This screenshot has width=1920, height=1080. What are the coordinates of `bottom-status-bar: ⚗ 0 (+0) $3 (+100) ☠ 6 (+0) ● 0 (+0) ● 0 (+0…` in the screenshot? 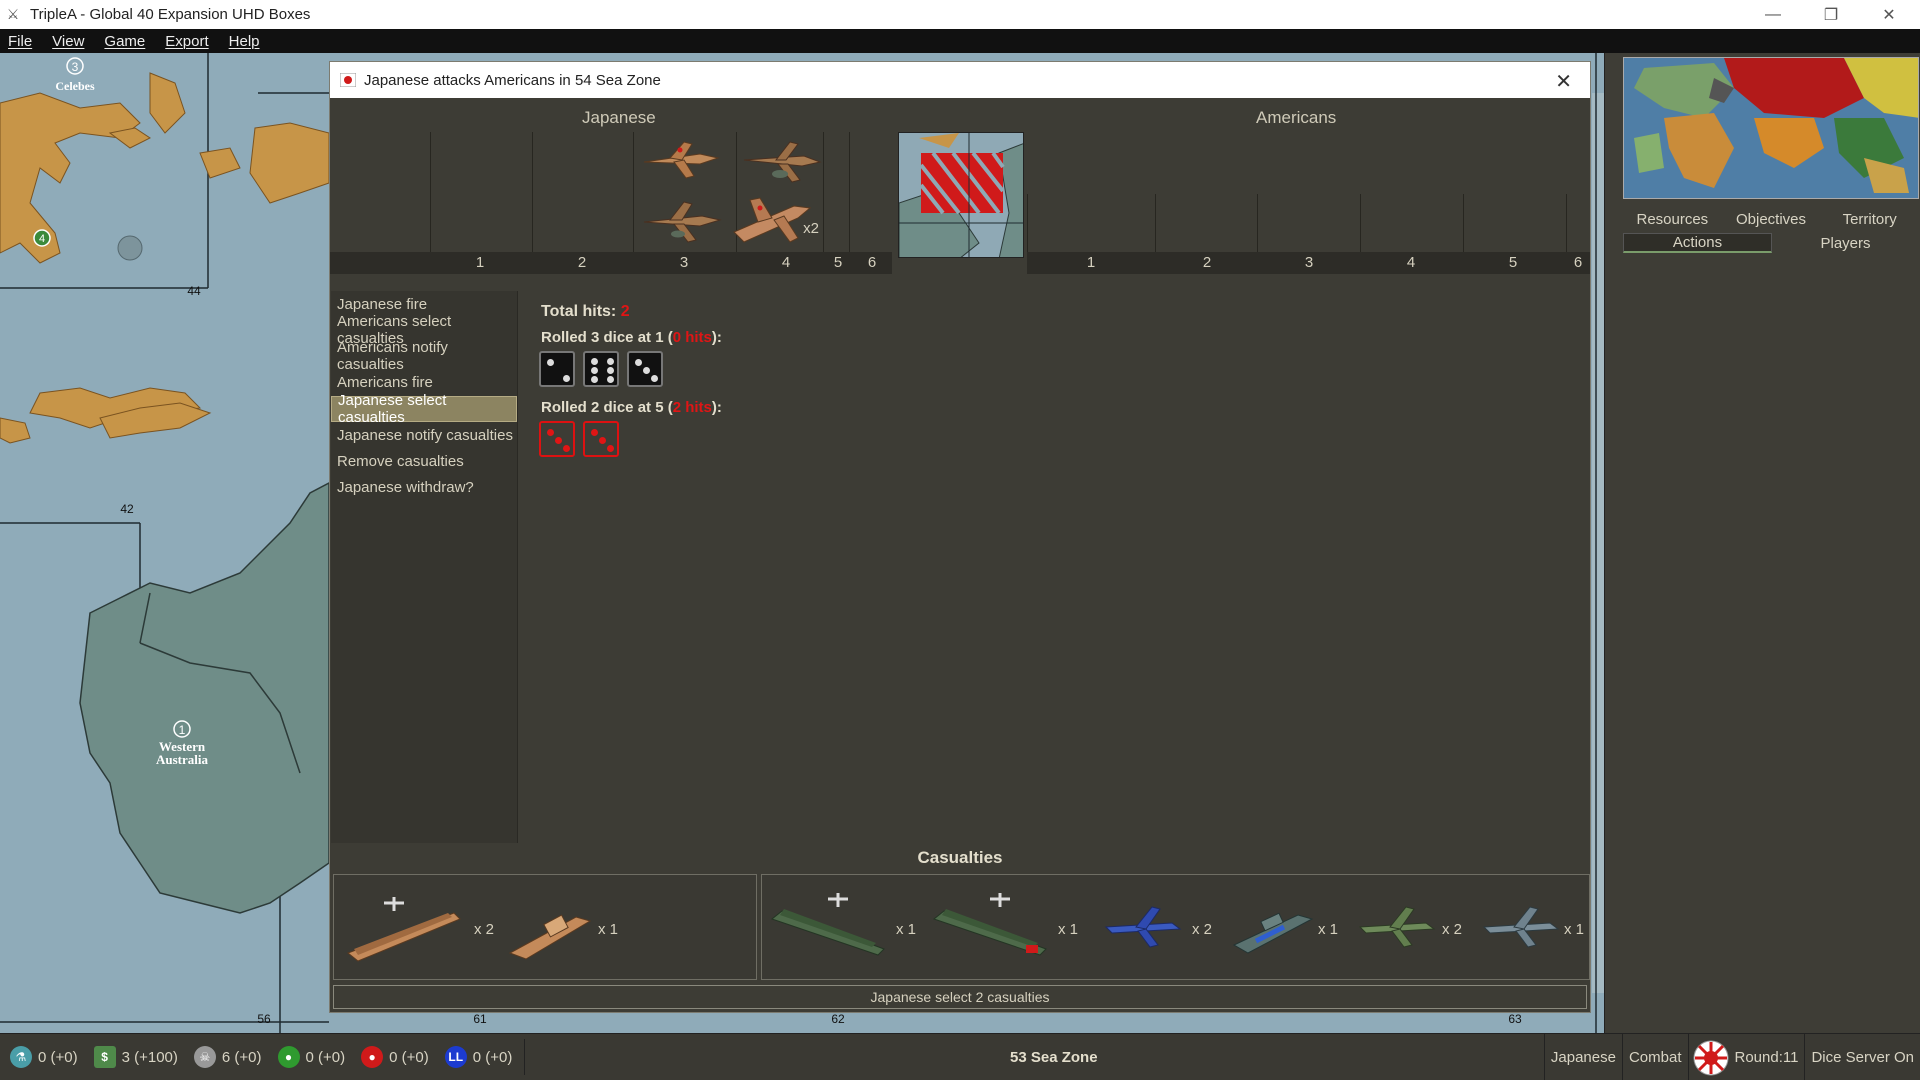 It's located at (960, 1056).